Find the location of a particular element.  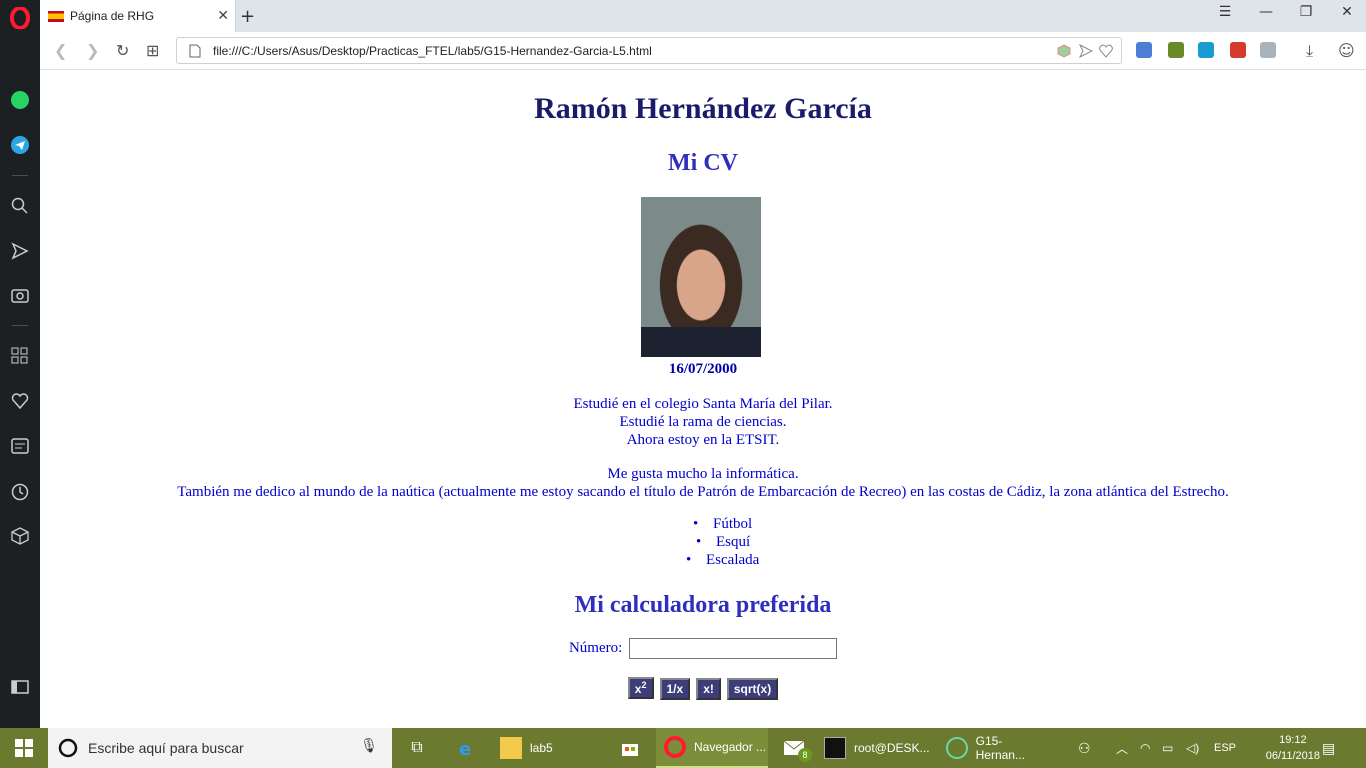

minimize-icon: — is located at coordinates (1266, 12).